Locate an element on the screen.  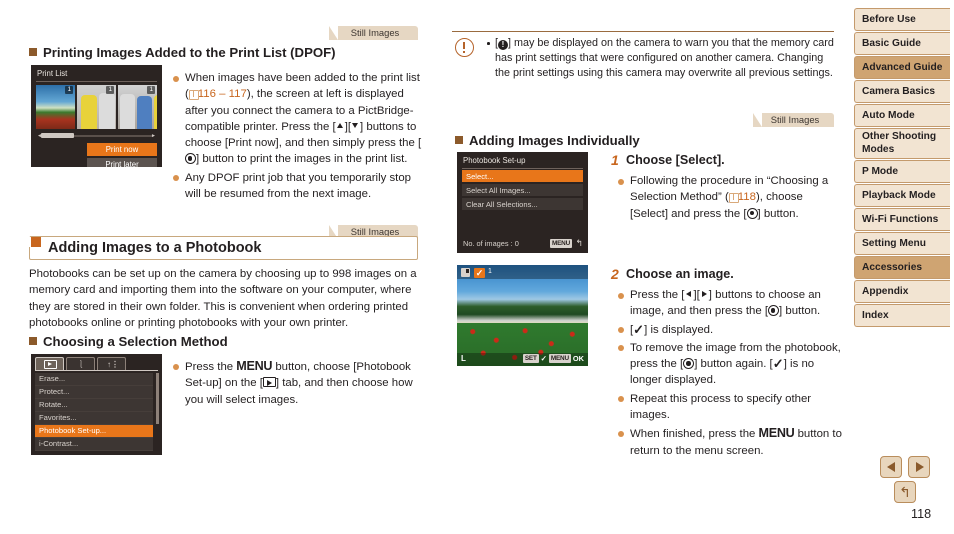
page-ref: 118 is located at coordinates (747, 197).